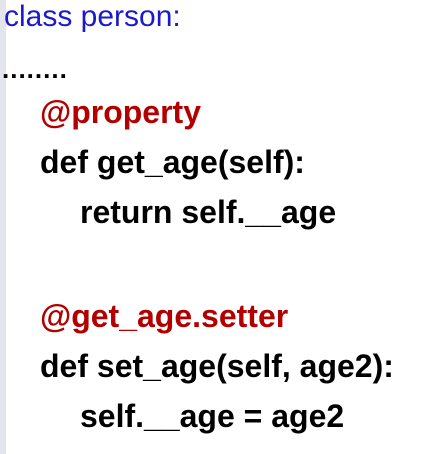 This screenshot has width=440, height=454. What do you see at coordinates (164, 316) in the screenshot?
I see `setter-decorator: @get_age.setter` at bounding box center [164, 316].